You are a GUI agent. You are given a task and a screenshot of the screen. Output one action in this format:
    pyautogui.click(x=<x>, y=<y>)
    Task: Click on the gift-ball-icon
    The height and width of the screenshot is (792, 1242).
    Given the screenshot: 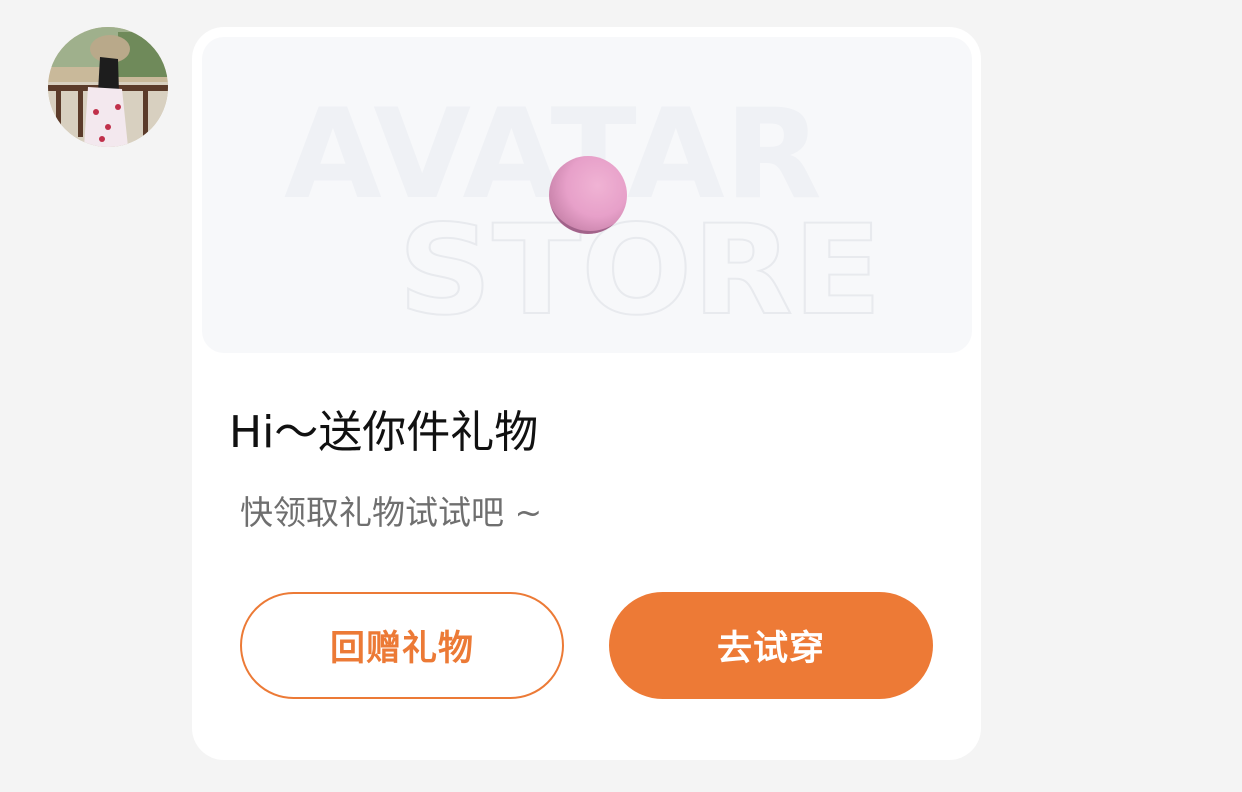 What is the action you would take?
    pyautogui.click(x=588, y=195)
    